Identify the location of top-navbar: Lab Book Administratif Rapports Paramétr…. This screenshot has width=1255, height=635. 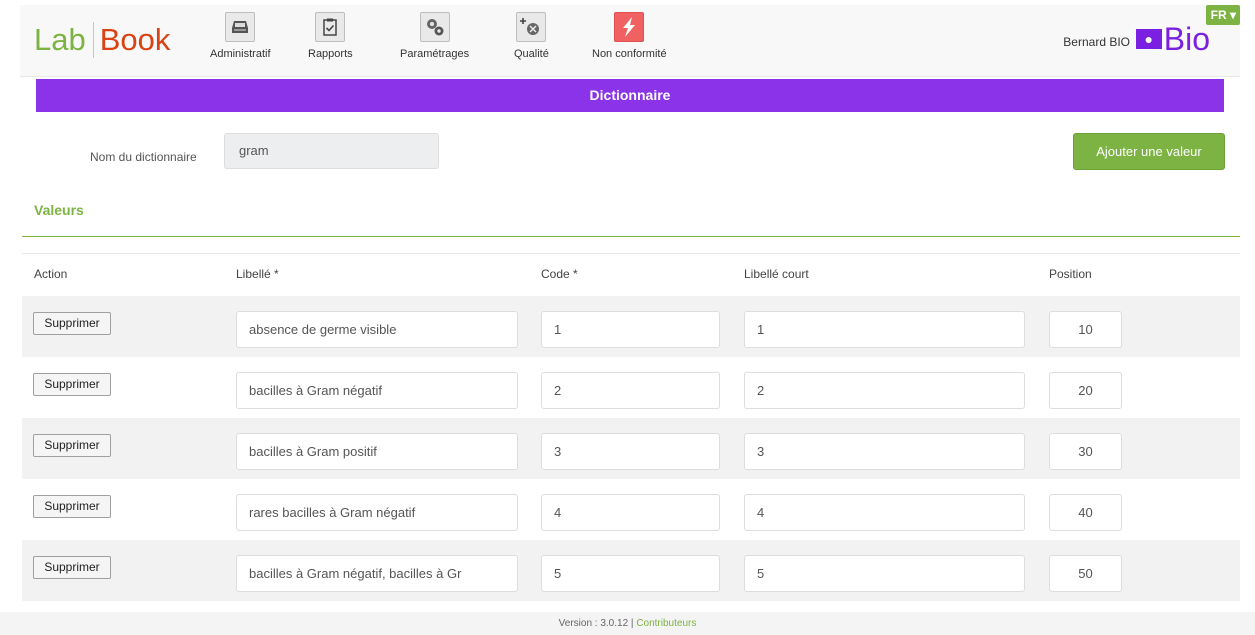
(630, 41).